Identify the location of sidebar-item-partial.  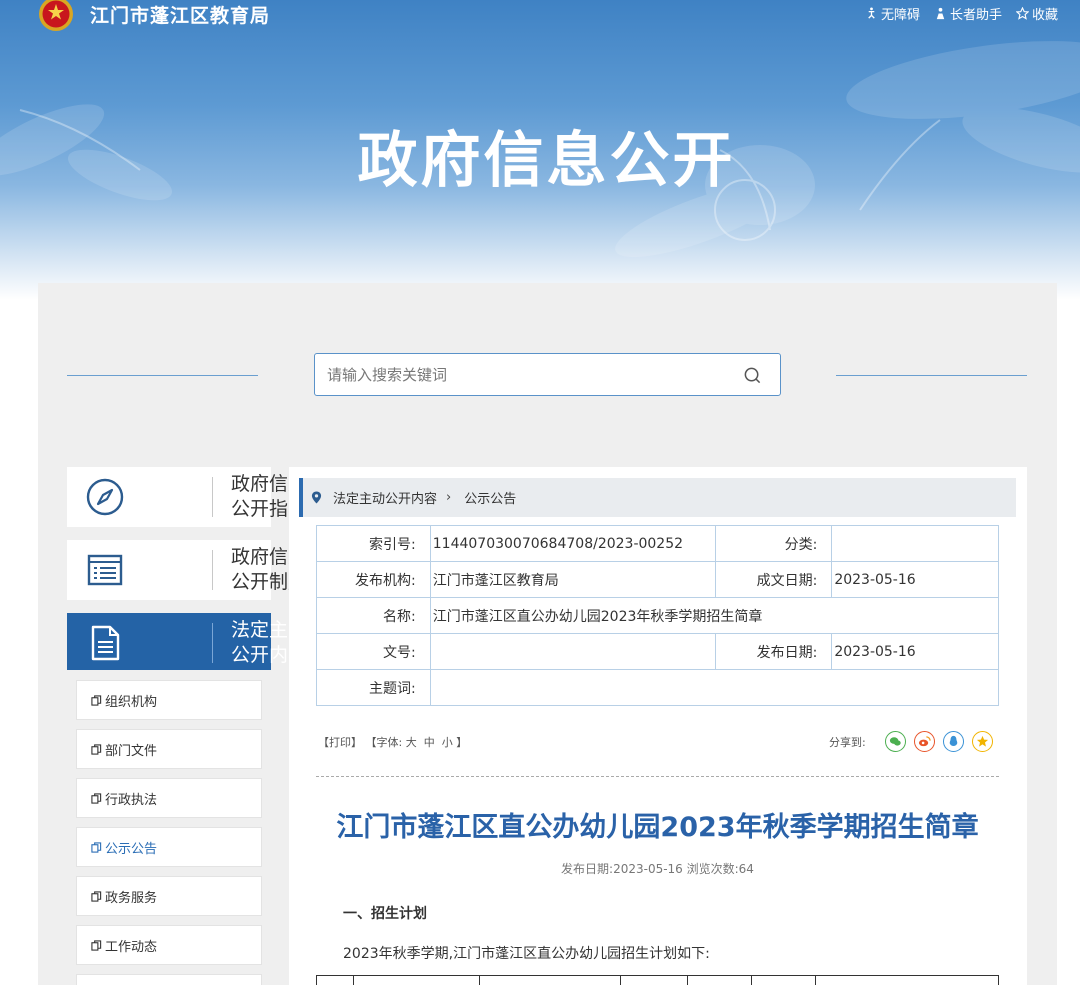
(169, 979).